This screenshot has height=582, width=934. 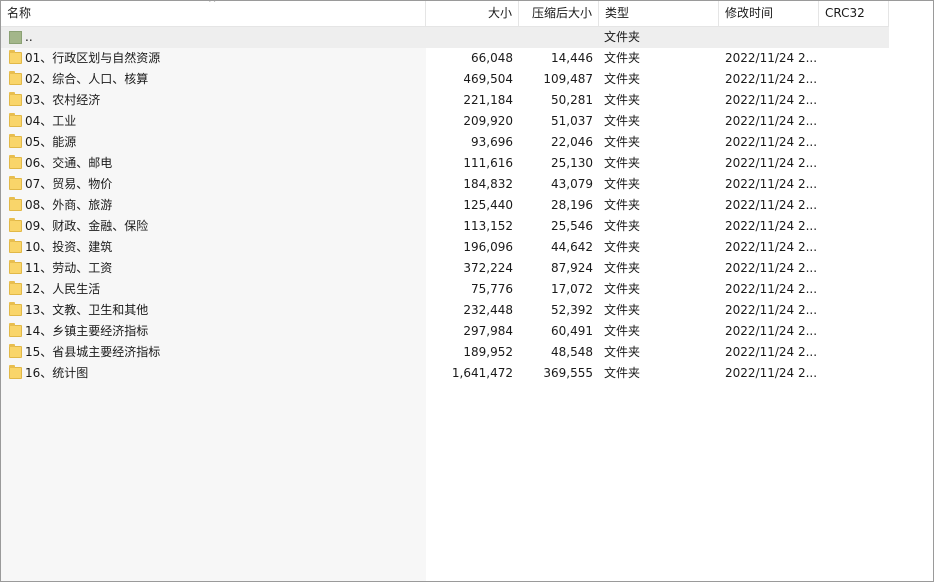 I want to click on column-header-size-label: 大小, so click(x=499, y=13).